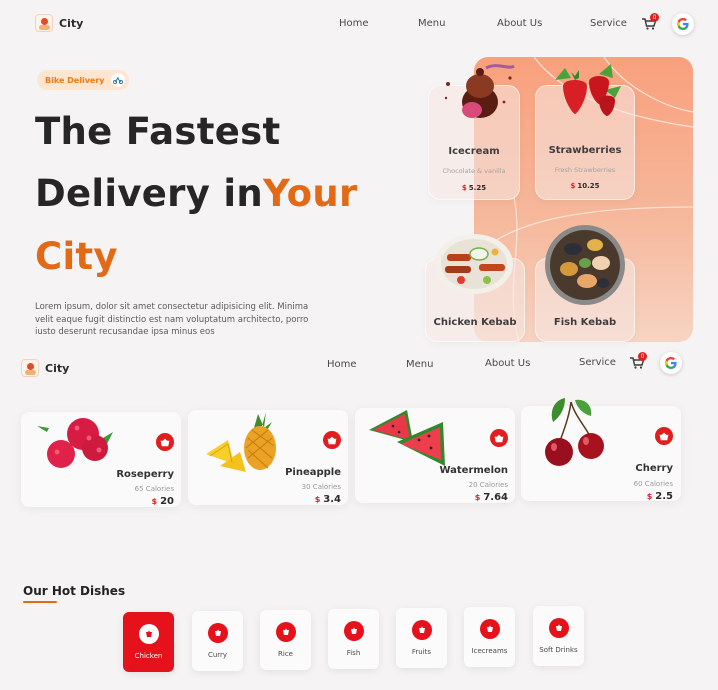  Describe the element at coordinates (158, 131) in the screenshot. I see `hero-title-line1: The Fastest` at that location.